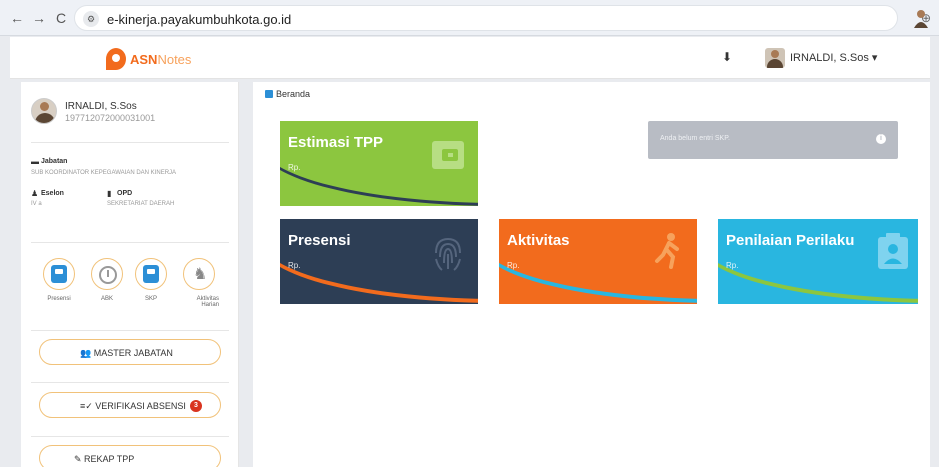 This screenshot has height=467, width=939. What do you see at coordinates (732, 265) in the screenshot?
I see `penilaian-perilaku-value: Rp.` at bounding box center [732, 265].